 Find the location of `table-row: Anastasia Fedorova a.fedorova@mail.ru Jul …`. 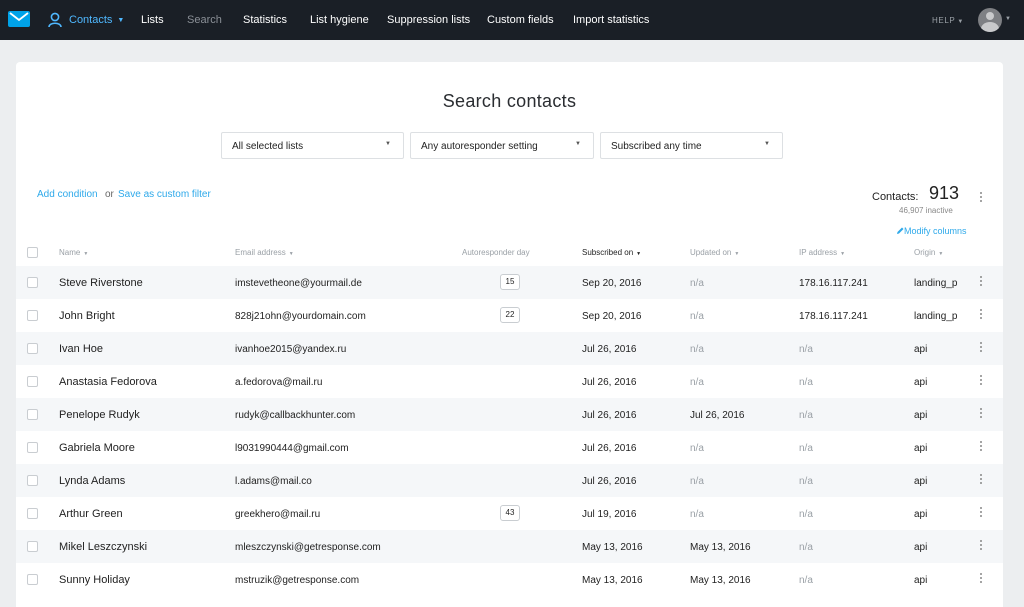

table-row: Anastasia Fedorova a.fedorova@mail.ru Jul … is located at coordinates (509, 381).